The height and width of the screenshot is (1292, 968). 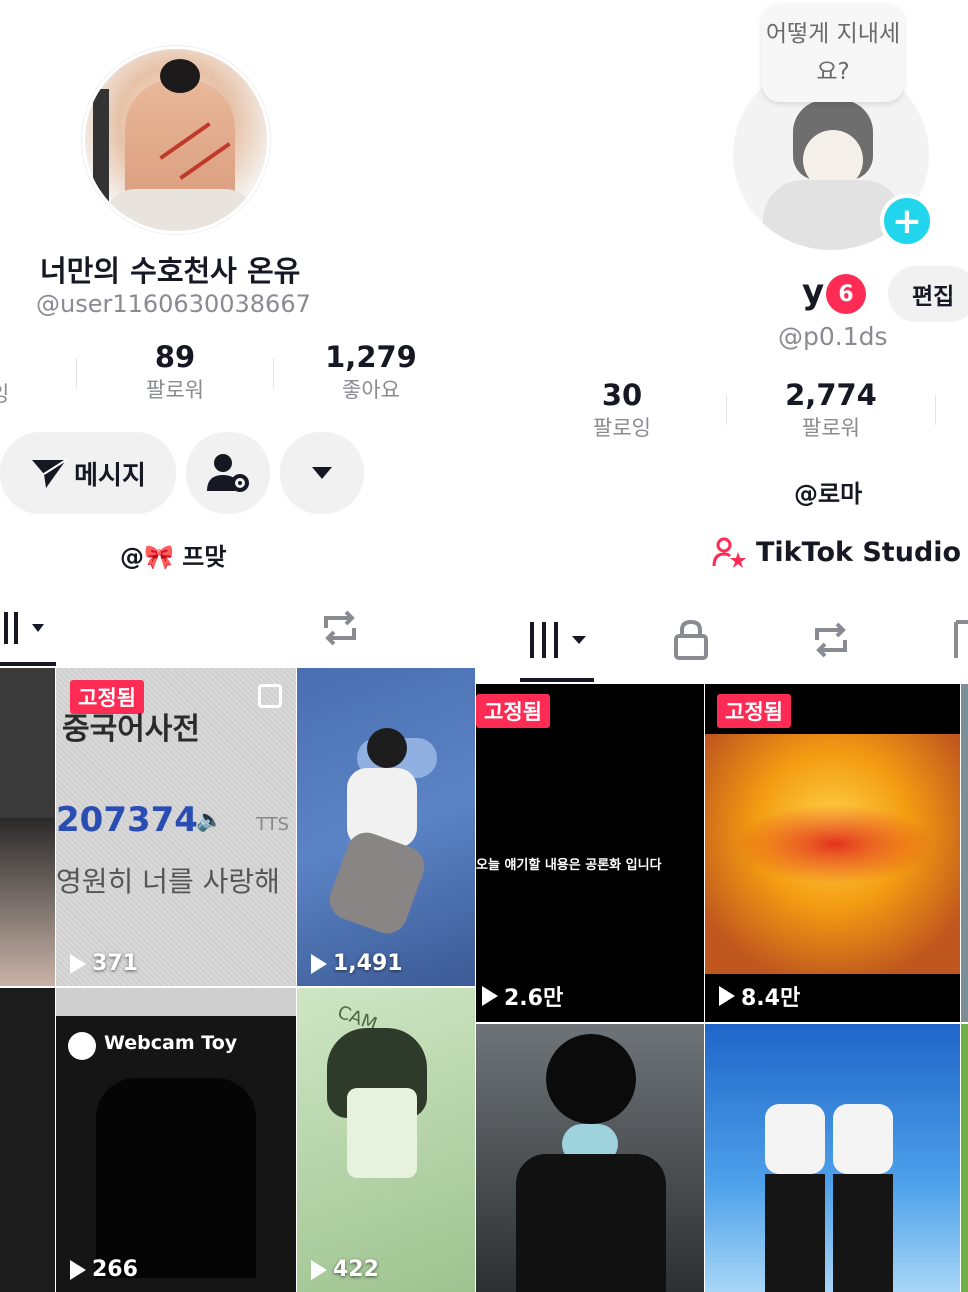 What do you see at coordinates (345, 1269) in the screenshot?
I see `view-count: 422` at bounding box center [345, 1269].